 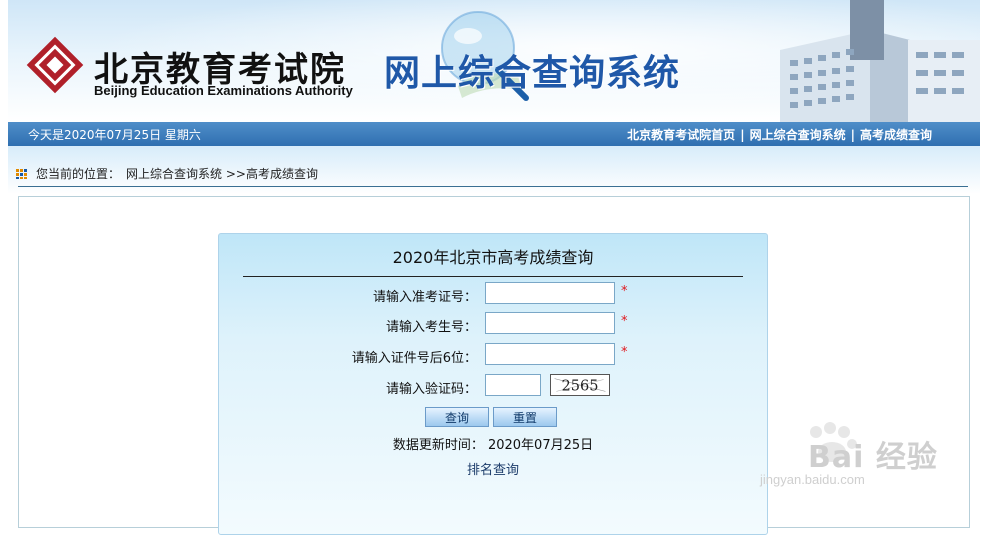 I want to click on nav-link-score-query: 高考成绩查询, so click(x=896, y=135).